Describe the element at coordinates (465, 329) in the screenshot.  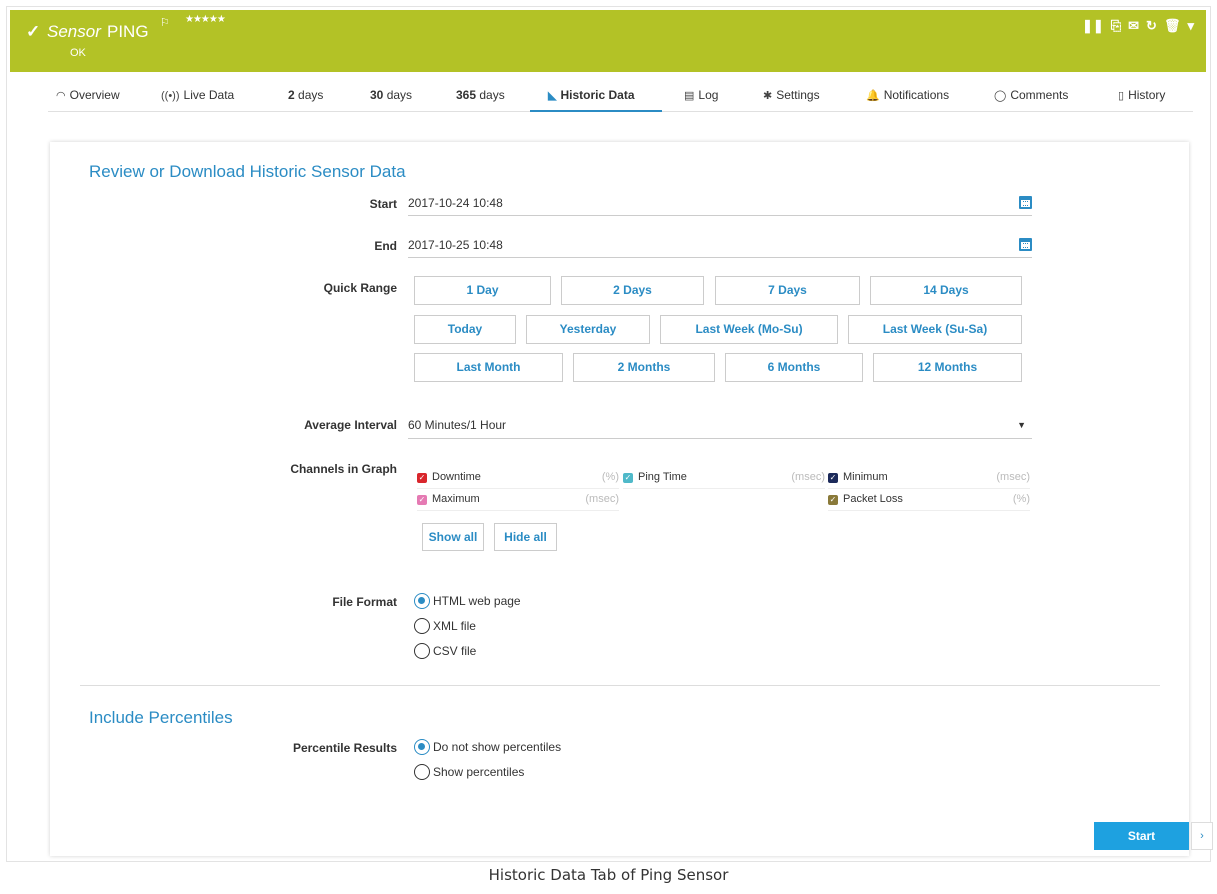
I see `quick-range-today: Today` at that location.